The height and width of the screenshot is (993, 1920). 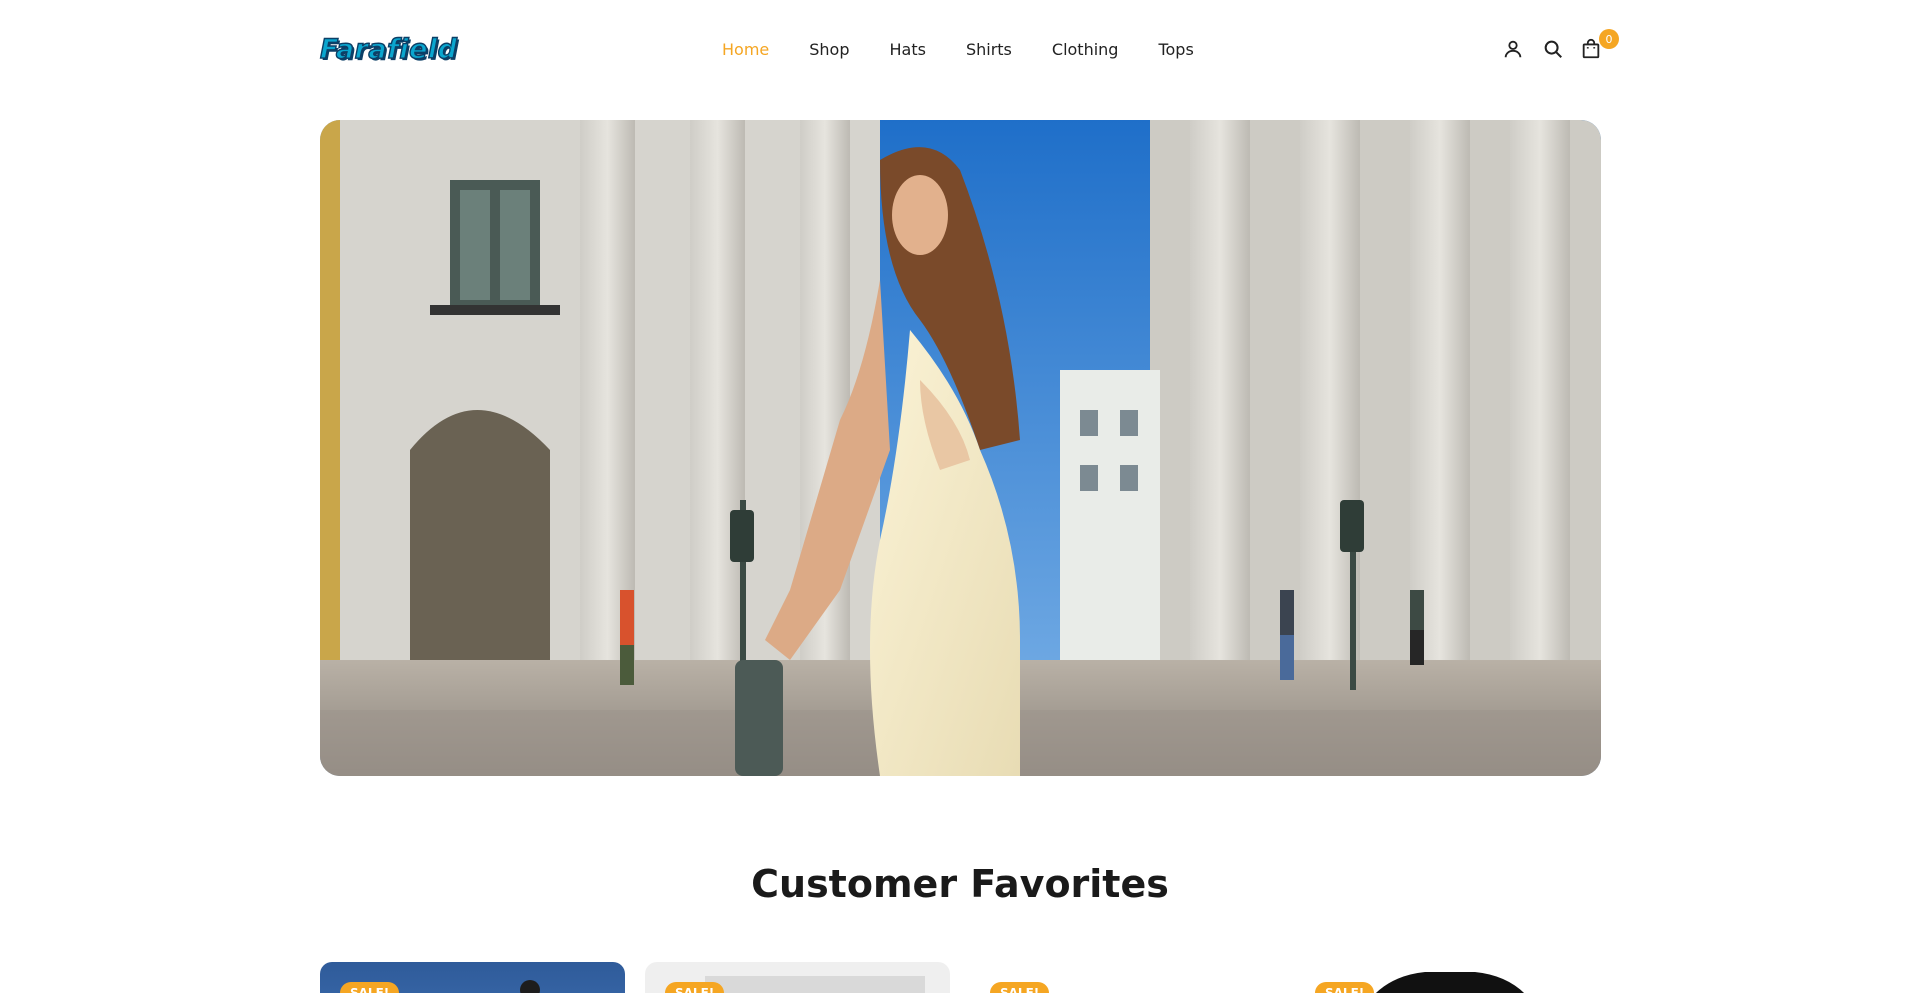 I want to click on nav-item-home: Home, so click(x=745, y=50).